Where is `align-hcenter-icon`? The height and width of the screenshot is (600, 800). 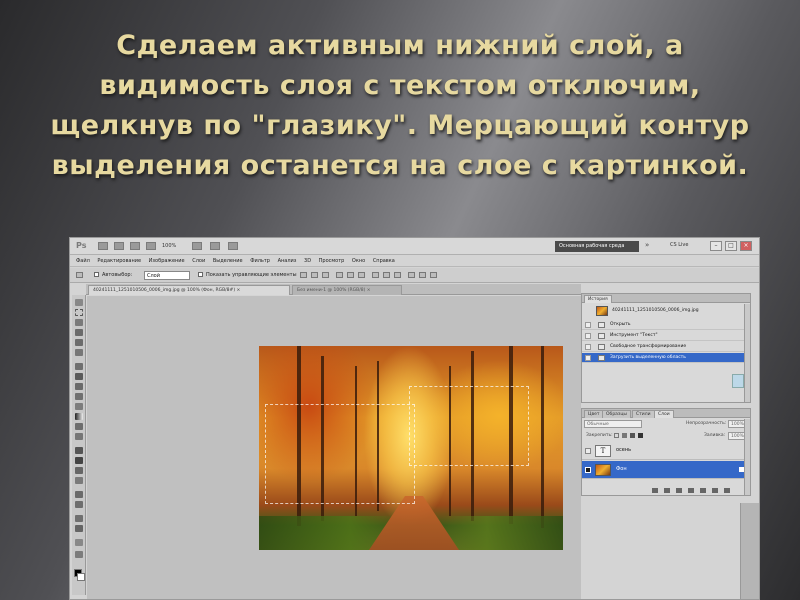
align-hcenter-icon is located at coordinates (350, 275).